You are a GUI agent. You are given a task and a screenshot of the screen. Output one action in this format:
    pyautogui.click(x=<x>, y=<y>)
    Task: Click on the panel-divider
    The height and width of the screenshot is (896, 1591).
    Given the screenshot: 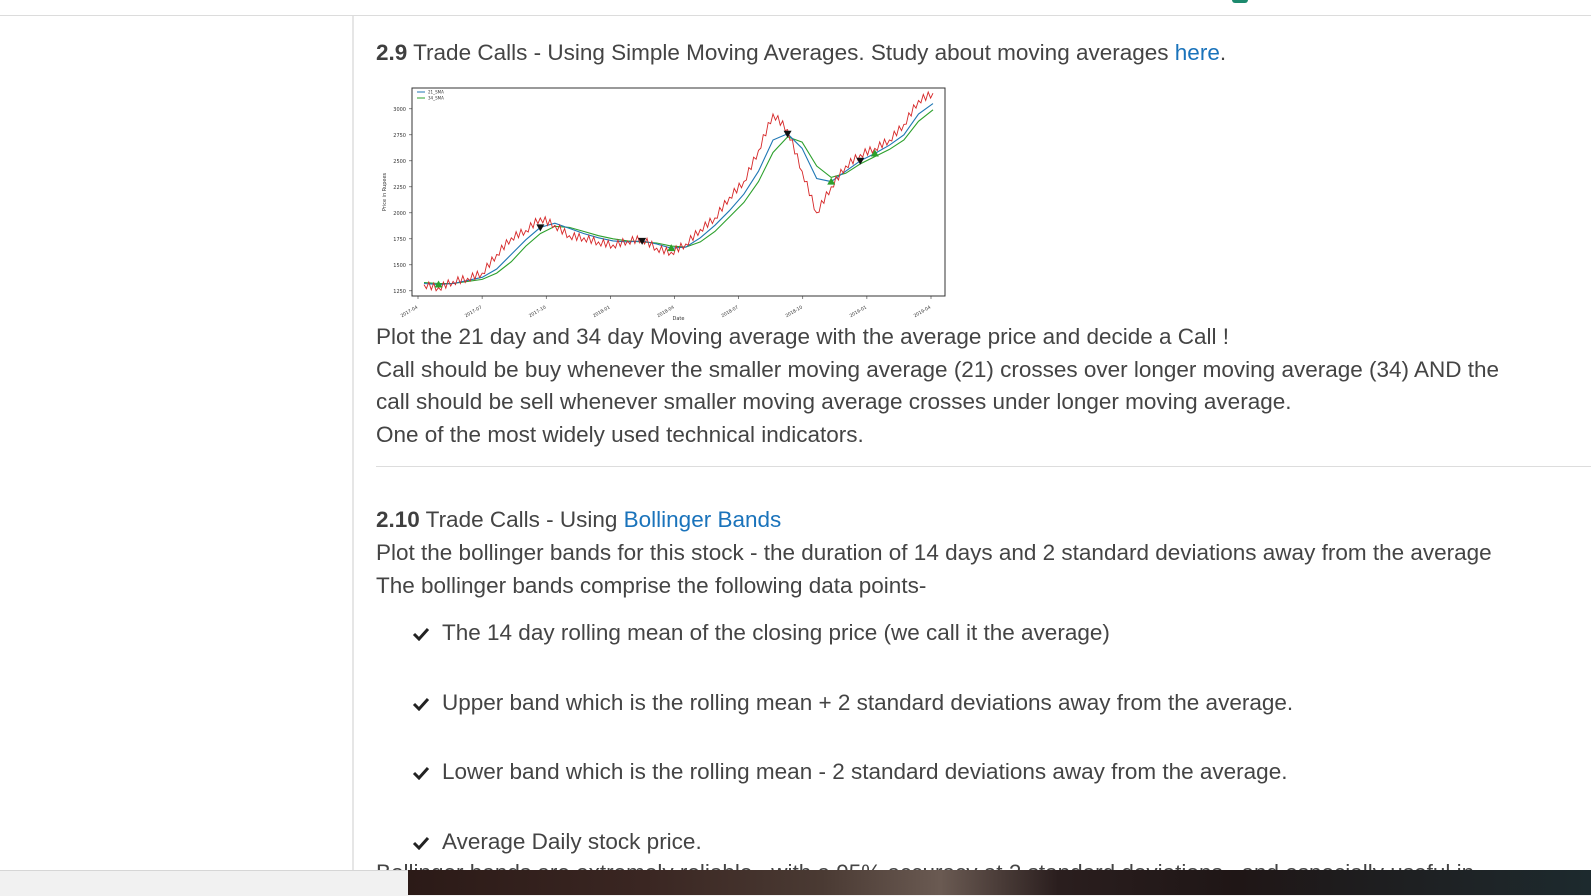 What is the action you would take?
    pyautogui.click(x=353, y=446)
    